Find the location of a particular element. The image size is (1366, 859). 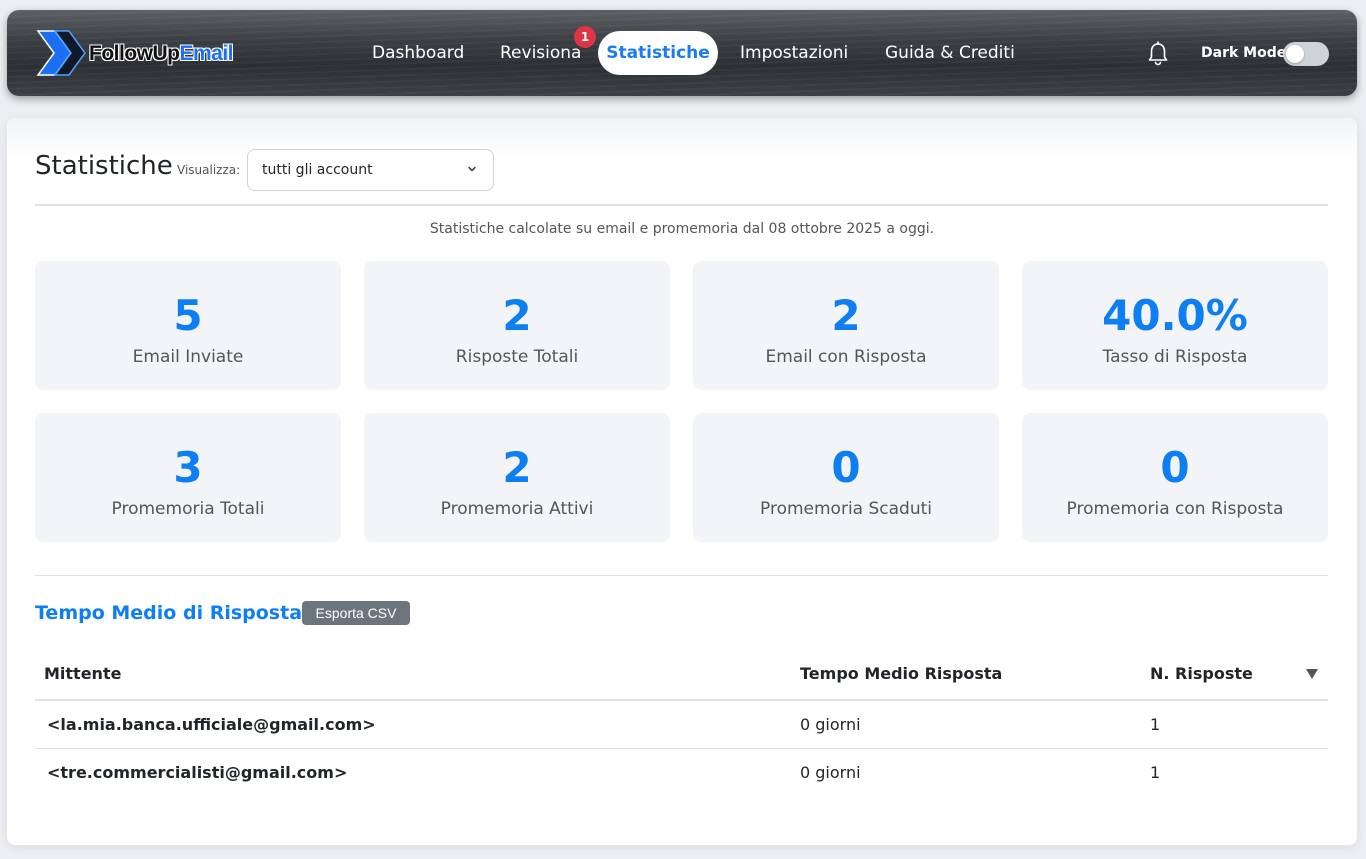

stat-label: Promemoria con Risposta is located at coordinates (1175, 509).